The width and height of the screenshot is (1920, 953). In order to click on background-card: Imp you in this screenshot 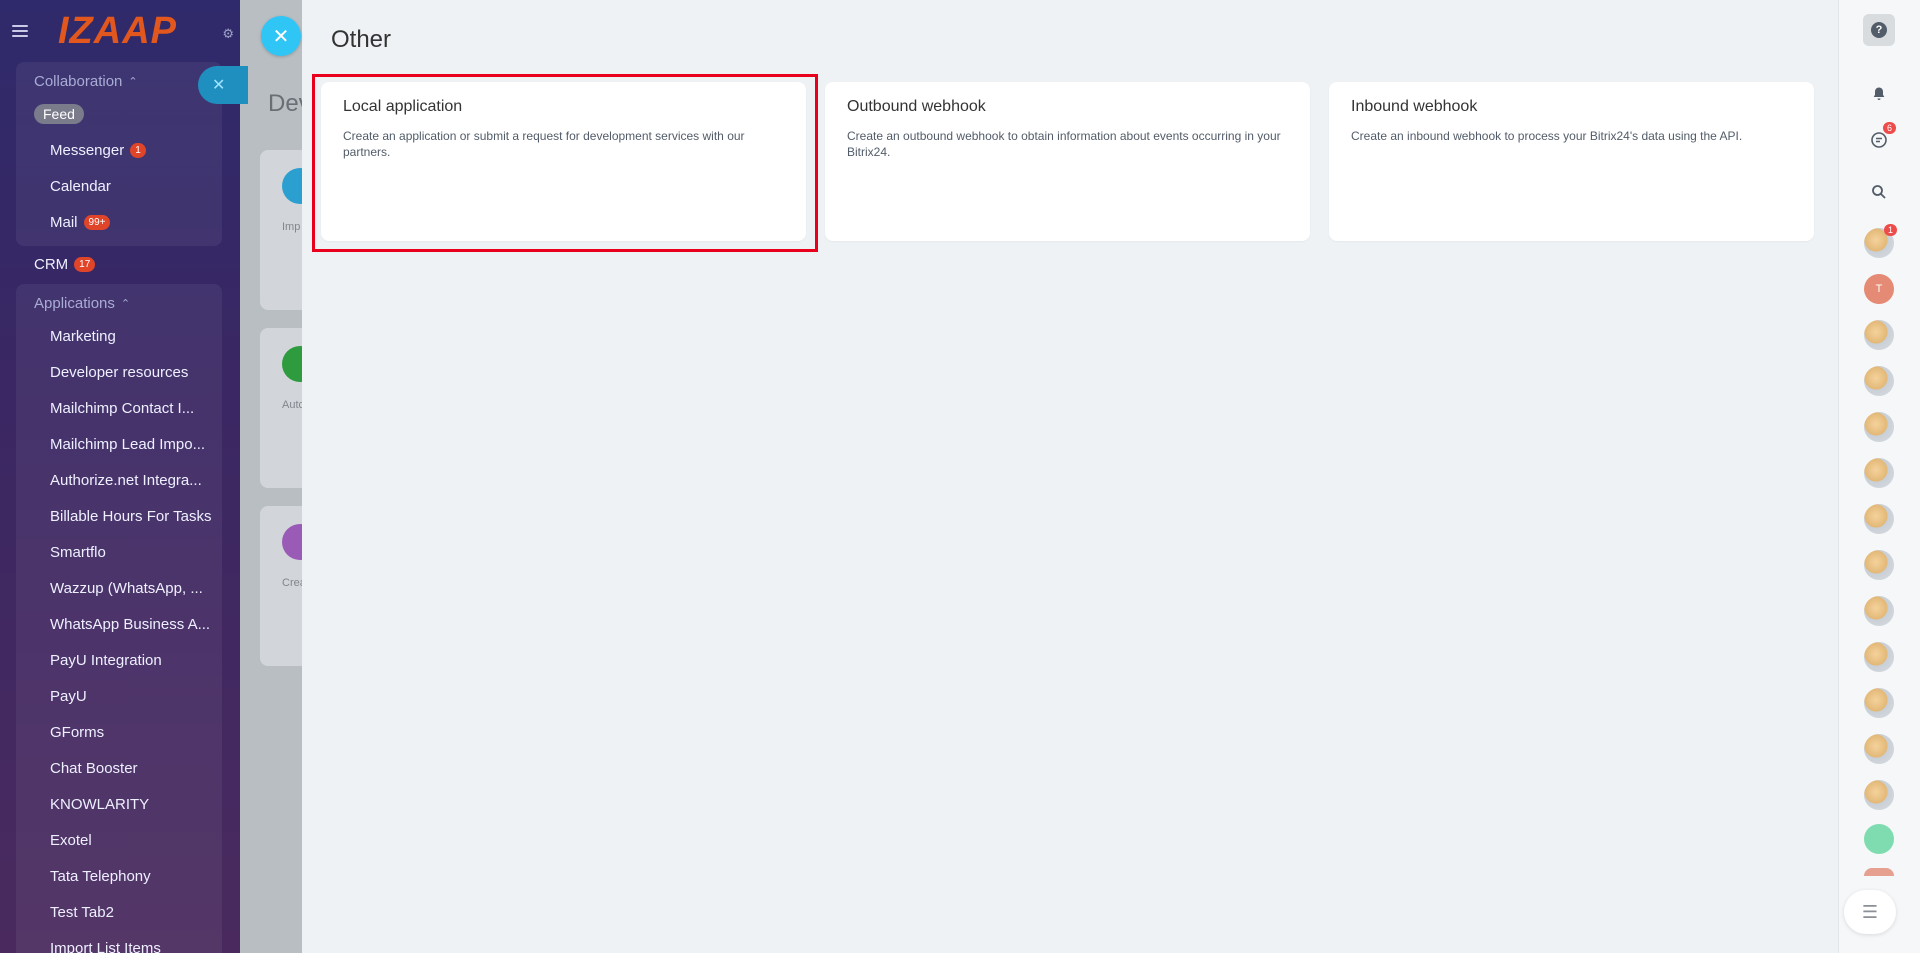, I will do `click(281, 230)`.